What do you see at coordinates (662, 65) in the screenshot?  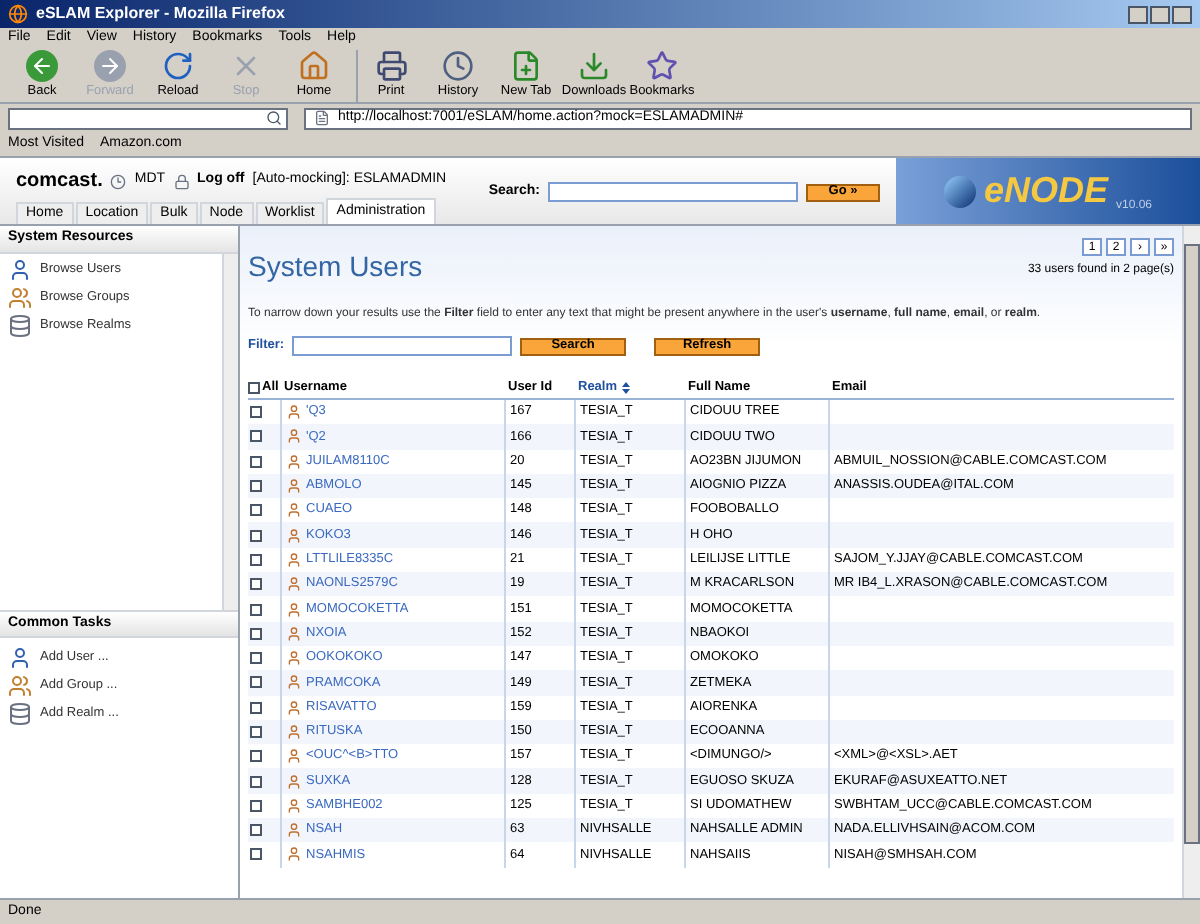 I see `star-icon` at bounding box center [662, 65].